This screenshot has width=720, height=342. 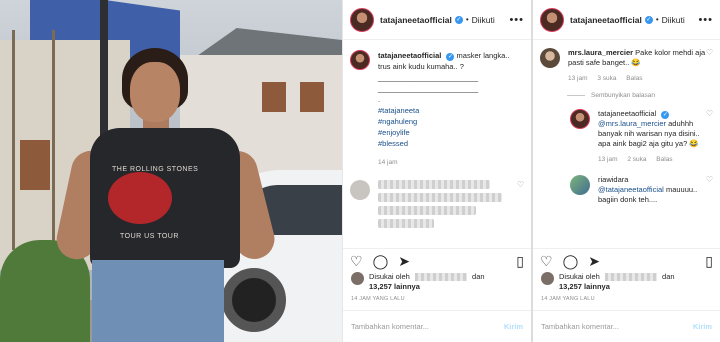 What do you see at coordinates (613, 179) in the screenshot?
I see `reply-username: riawidara` at bounding box center [613, 179].